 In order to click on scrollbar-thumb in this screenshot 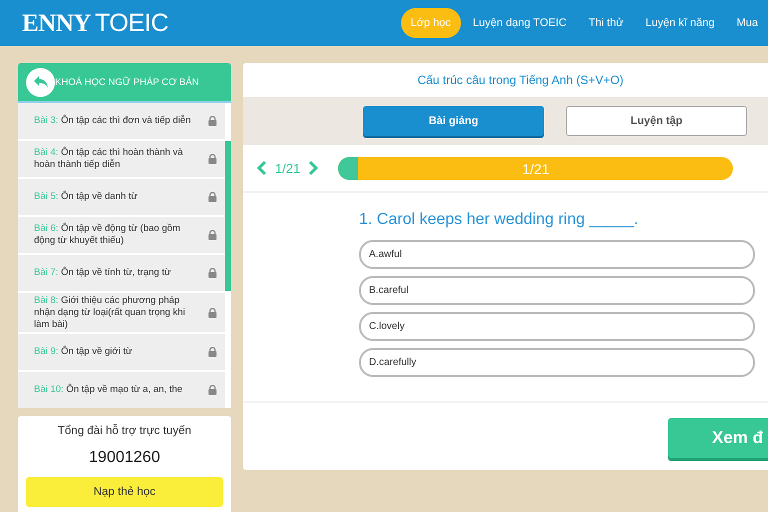, I will do `click(228, 216)`.